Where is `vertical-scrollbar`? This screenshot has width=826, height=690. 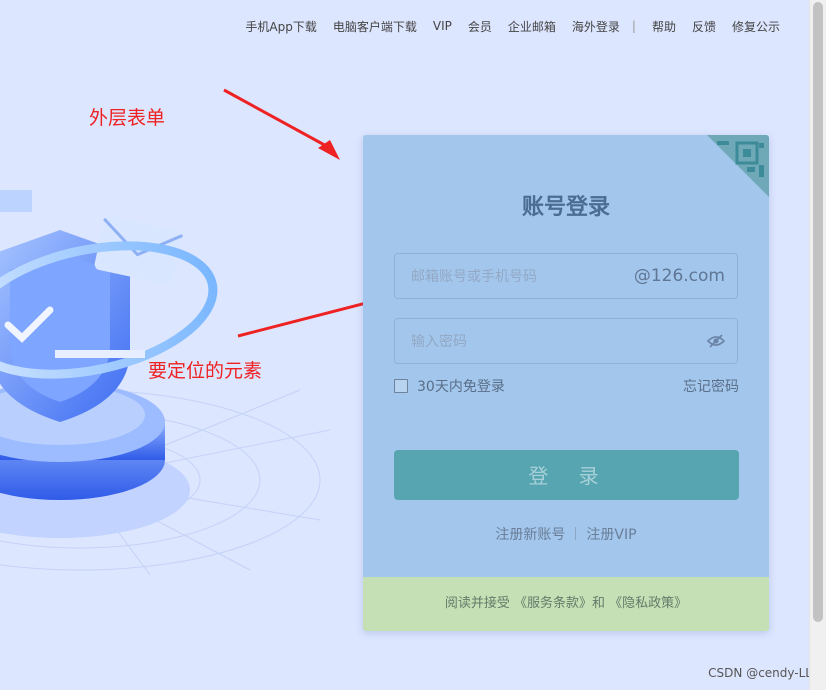 vertical-scrollbar is located at coordinates (817, 345).